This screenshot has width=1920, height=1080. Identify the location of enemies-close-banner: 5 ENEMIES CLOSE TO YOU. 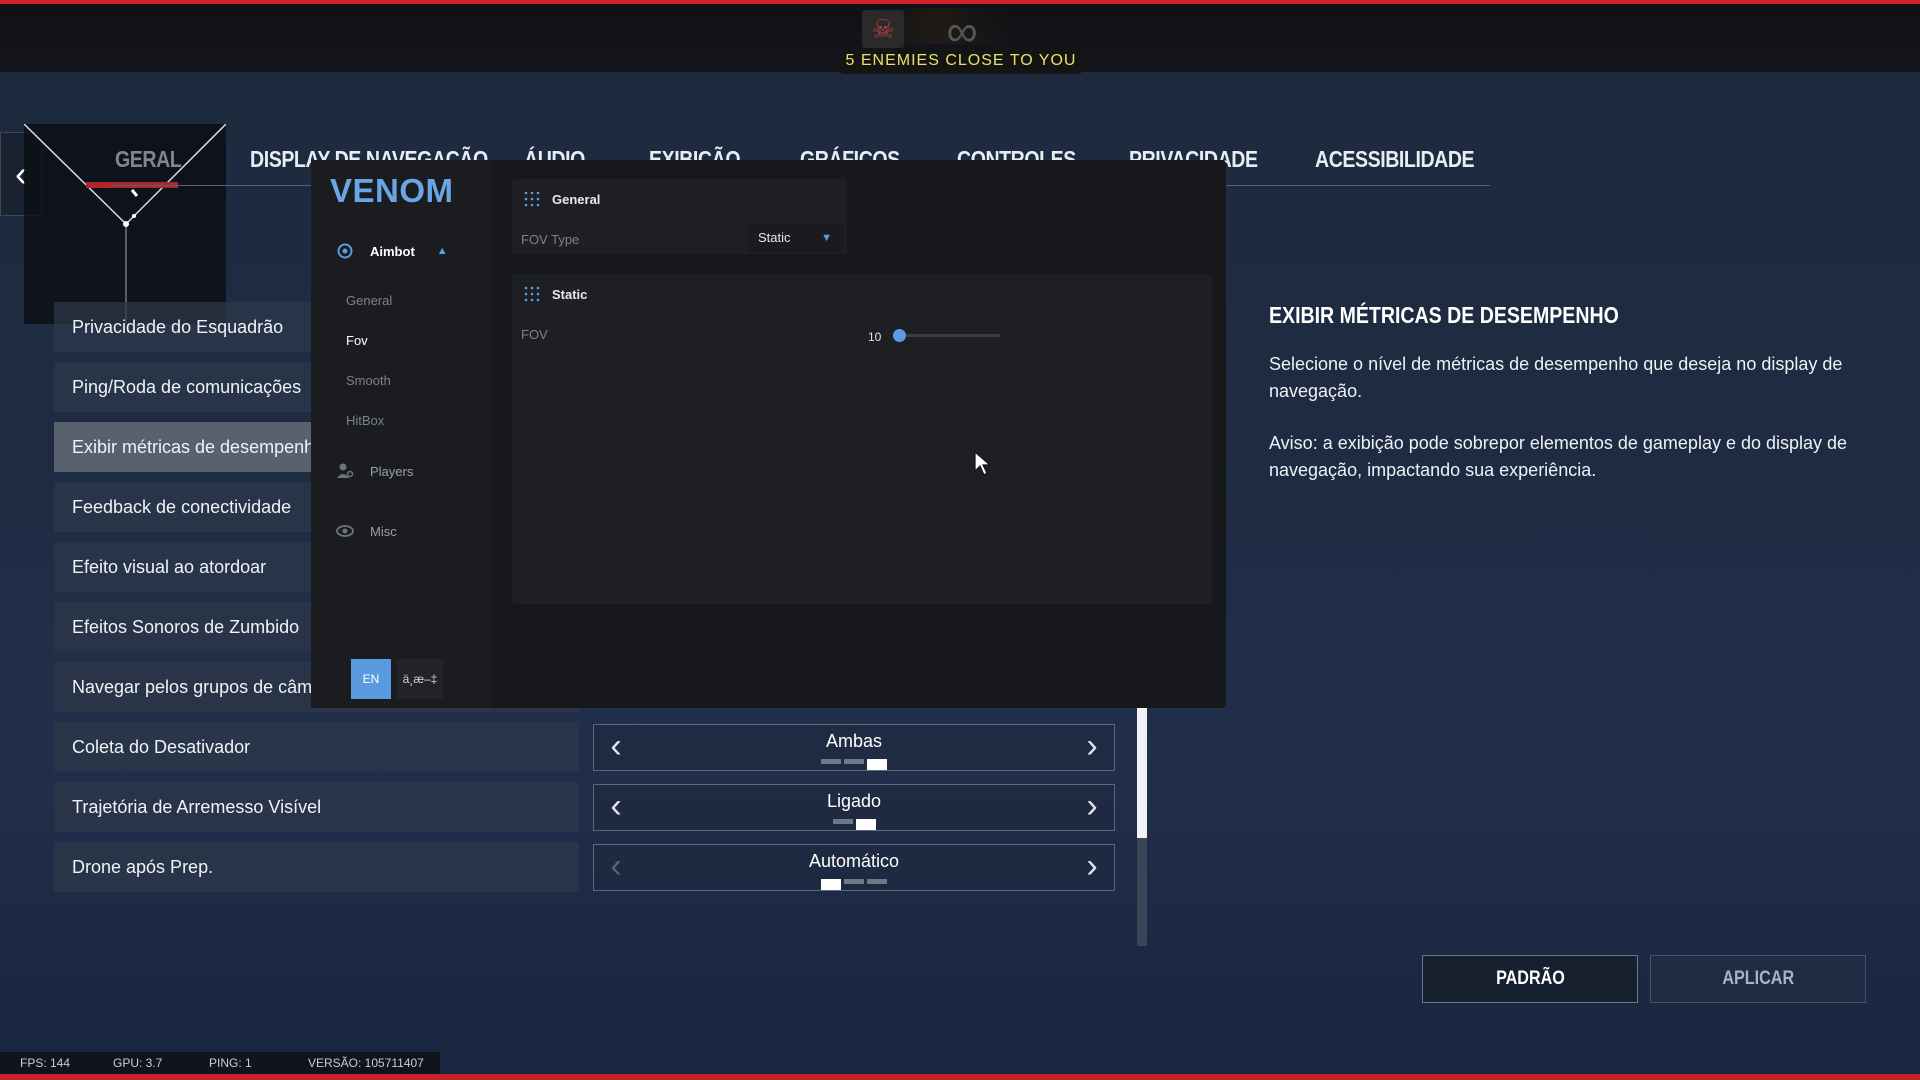
(961, 61).